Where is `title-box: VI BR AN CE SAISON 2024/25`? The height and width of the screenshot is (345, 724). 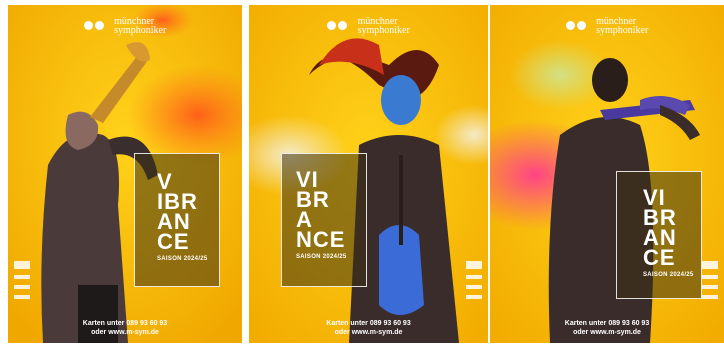
title-box: VI BR AN CE SAISON 2024/25 is located at coordinates (659, 235).